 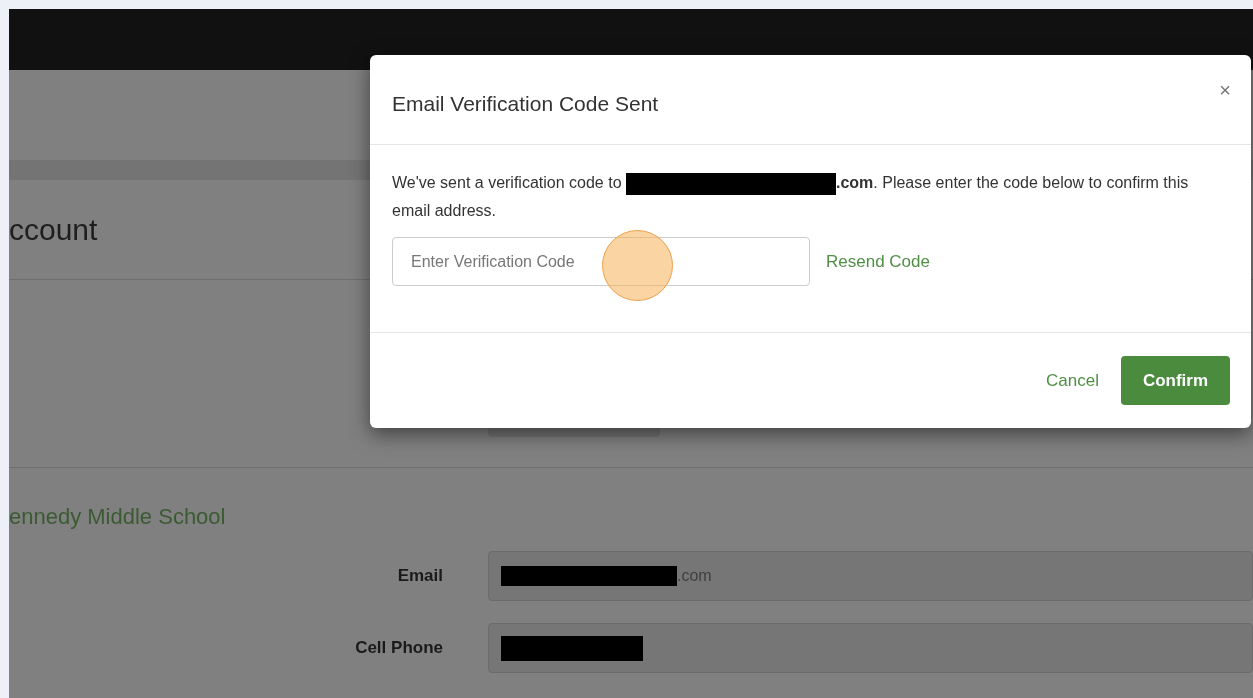 What do you see at coordinates (53, 230) in the screenshot?
I see `page-heading: ccount` at bounding box center [53, 230].